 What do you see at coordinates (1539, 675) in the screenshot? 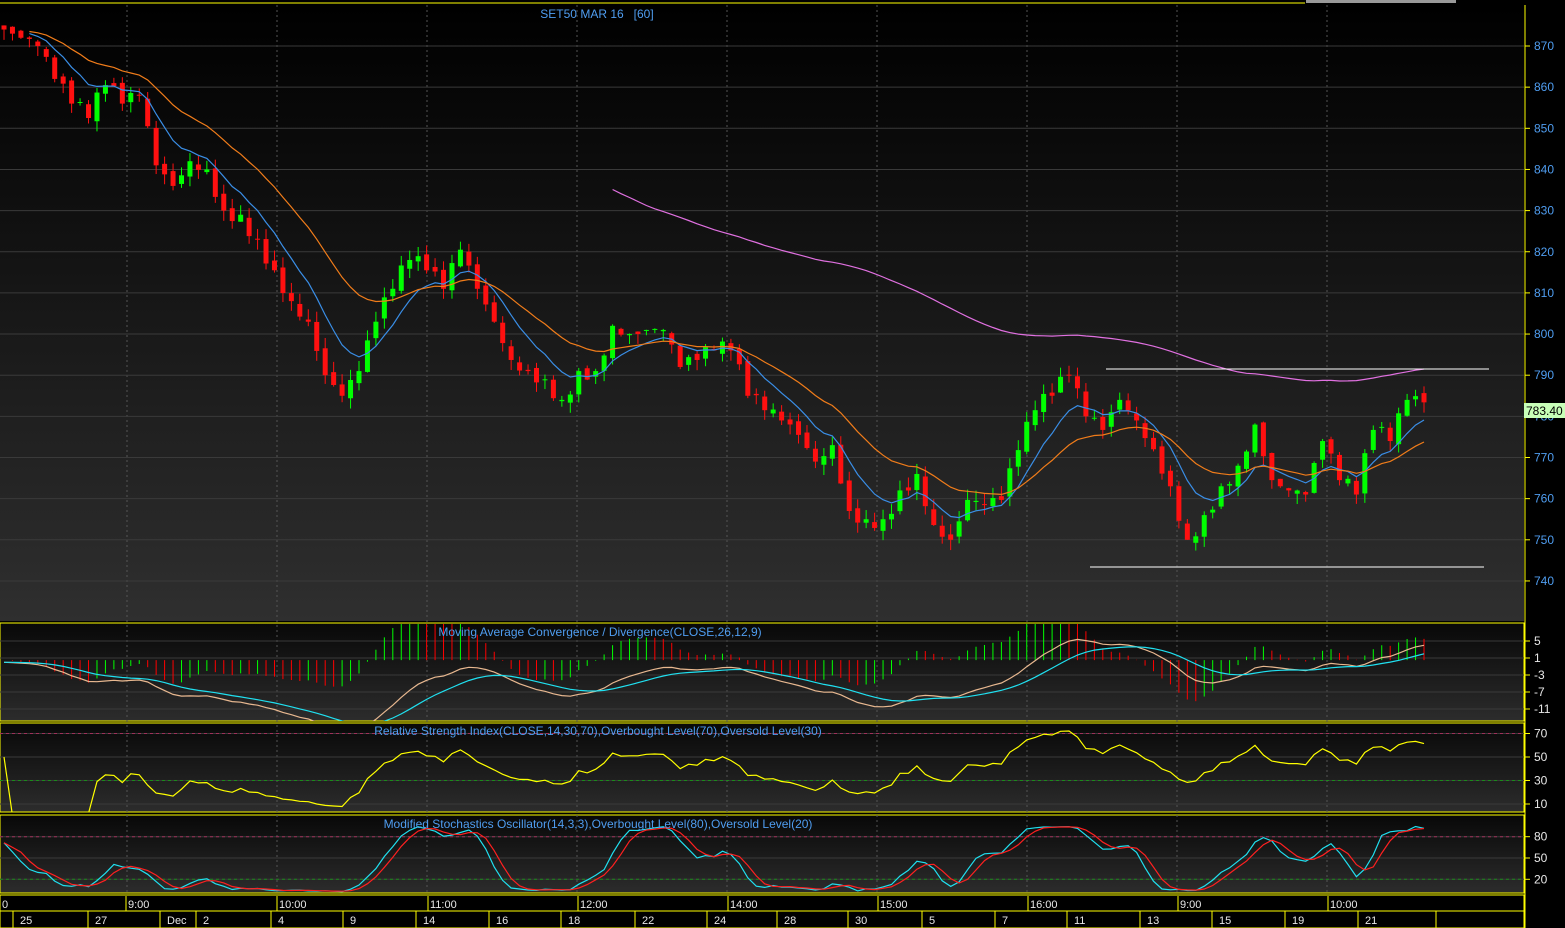
I see `macd-tick-label: -3` at bounding box center [1539, 675].